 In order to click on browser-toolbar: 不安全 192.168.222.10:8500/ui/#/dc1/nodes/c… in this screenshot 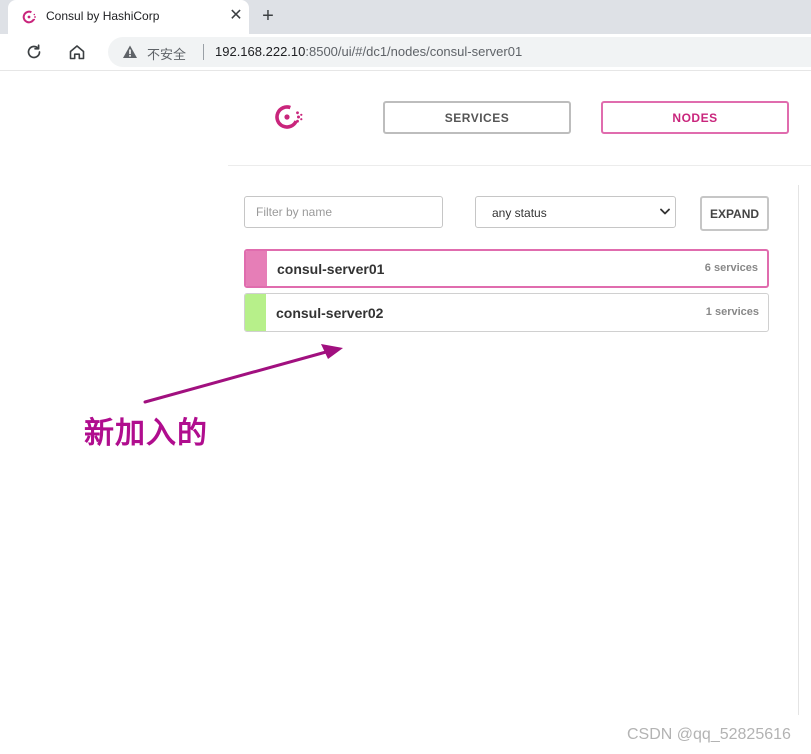, I will do `click(405, 52)`.